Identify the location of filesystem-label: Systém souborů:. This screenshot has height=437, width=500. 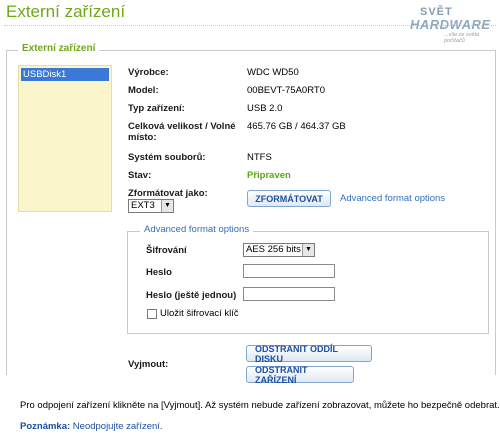
(167, 157).